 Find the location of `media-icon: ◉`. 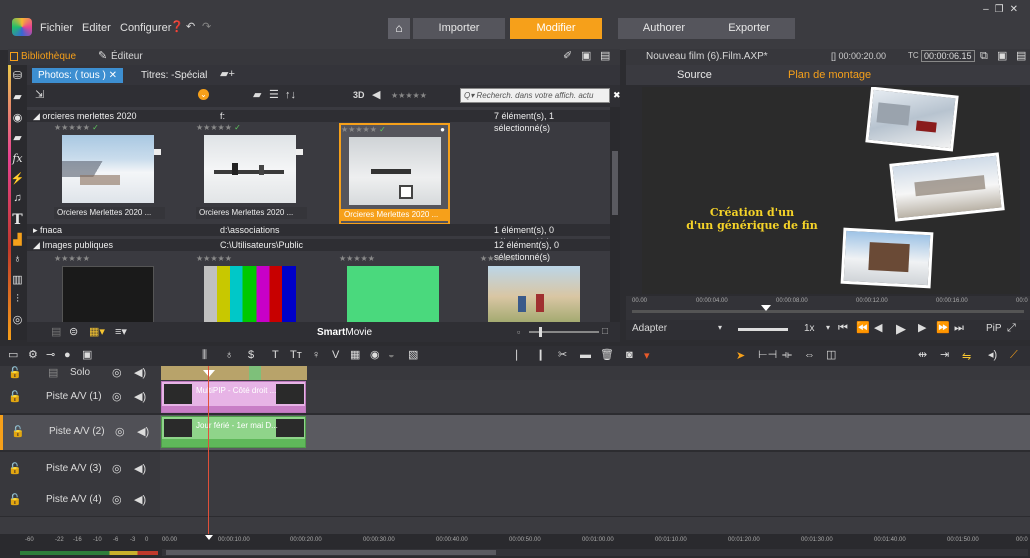

media-icon: ◉ is located at coordinates (17, 117).